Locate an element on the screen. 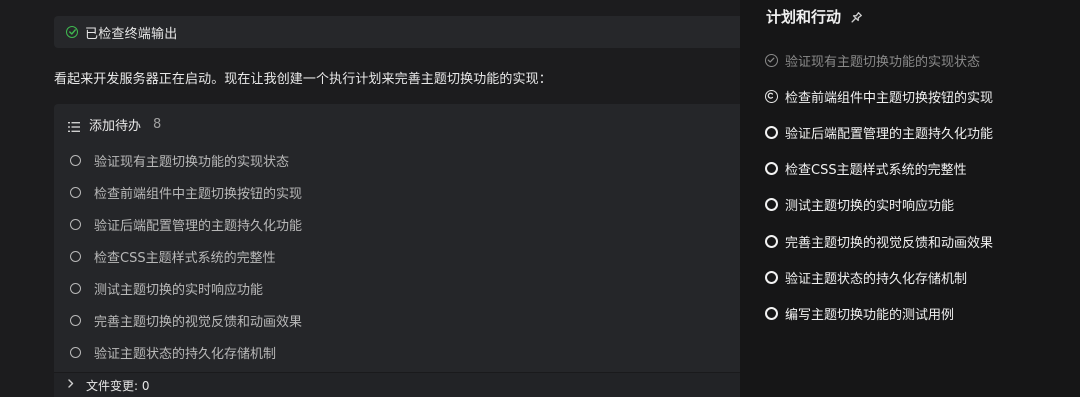 Image resolution: width=1080 pixels, height=397 pixels. todo-item: 检查CSS主题样式系统的完整性 is located at coordinates (186, 256).